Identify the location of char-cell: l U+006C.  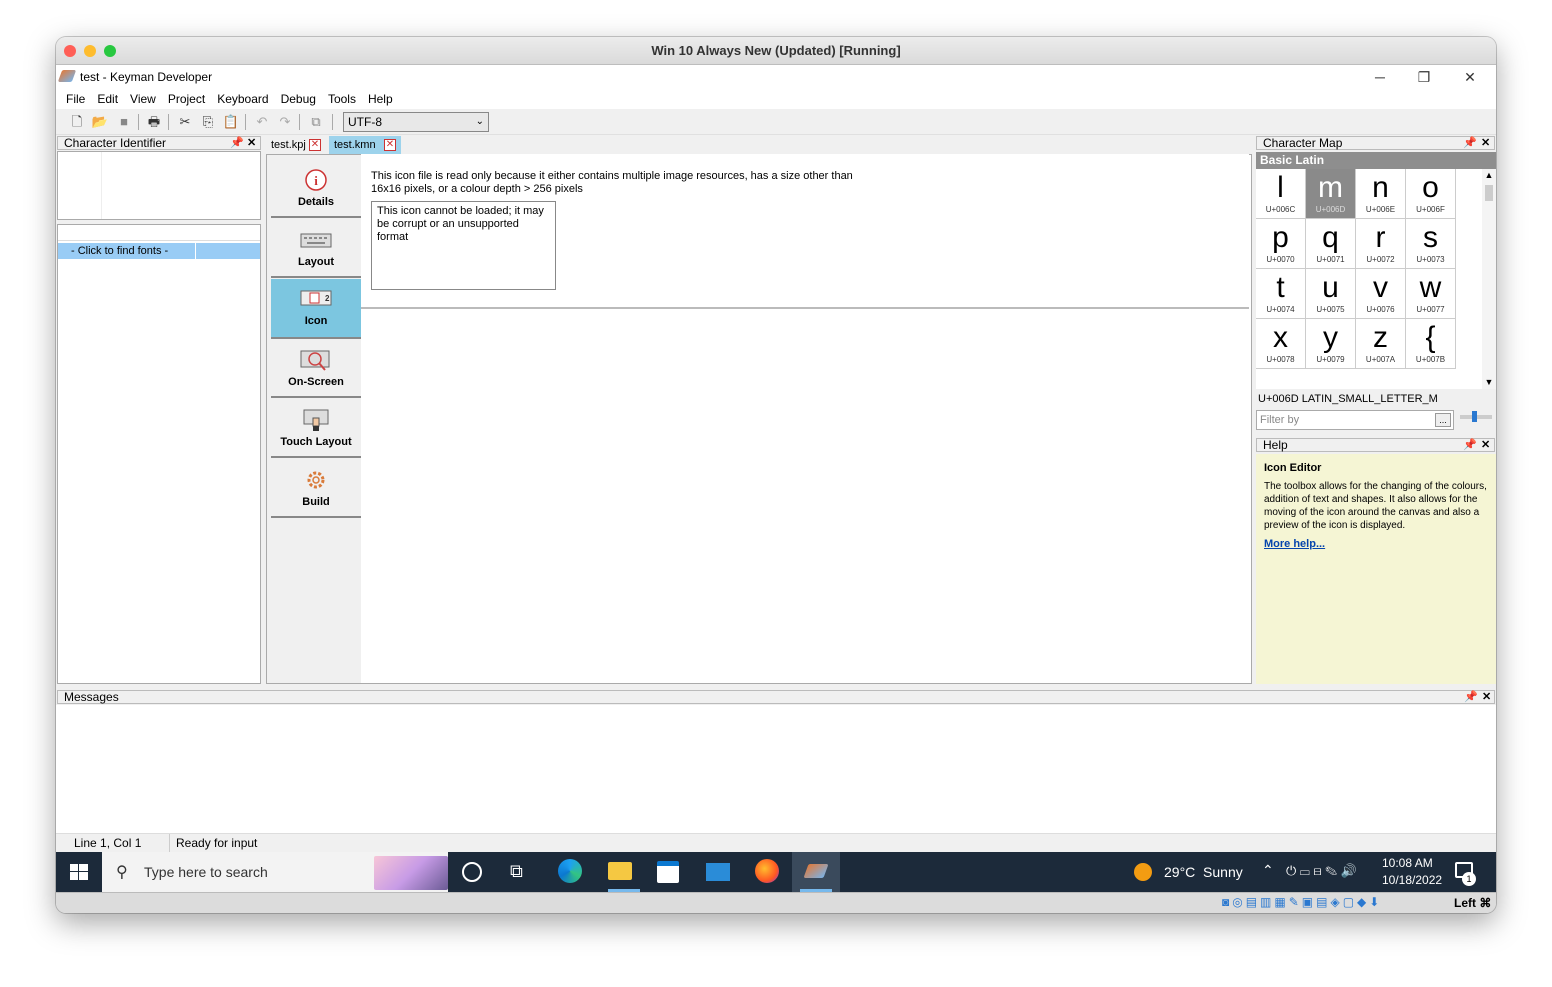
(1281, 194).